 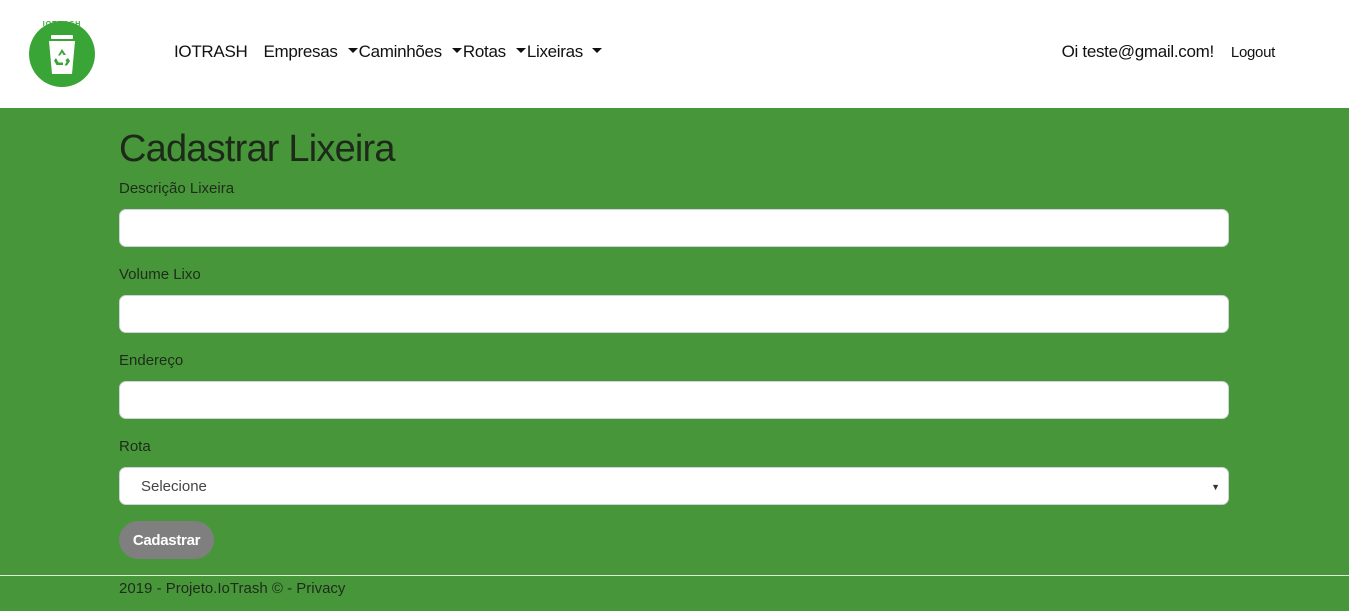 What do you see at coordinates (1138, 52) in the screenshot?
I see `user-greeting: Oi teste@gmail.com!` at bounding box center [1138, 52].